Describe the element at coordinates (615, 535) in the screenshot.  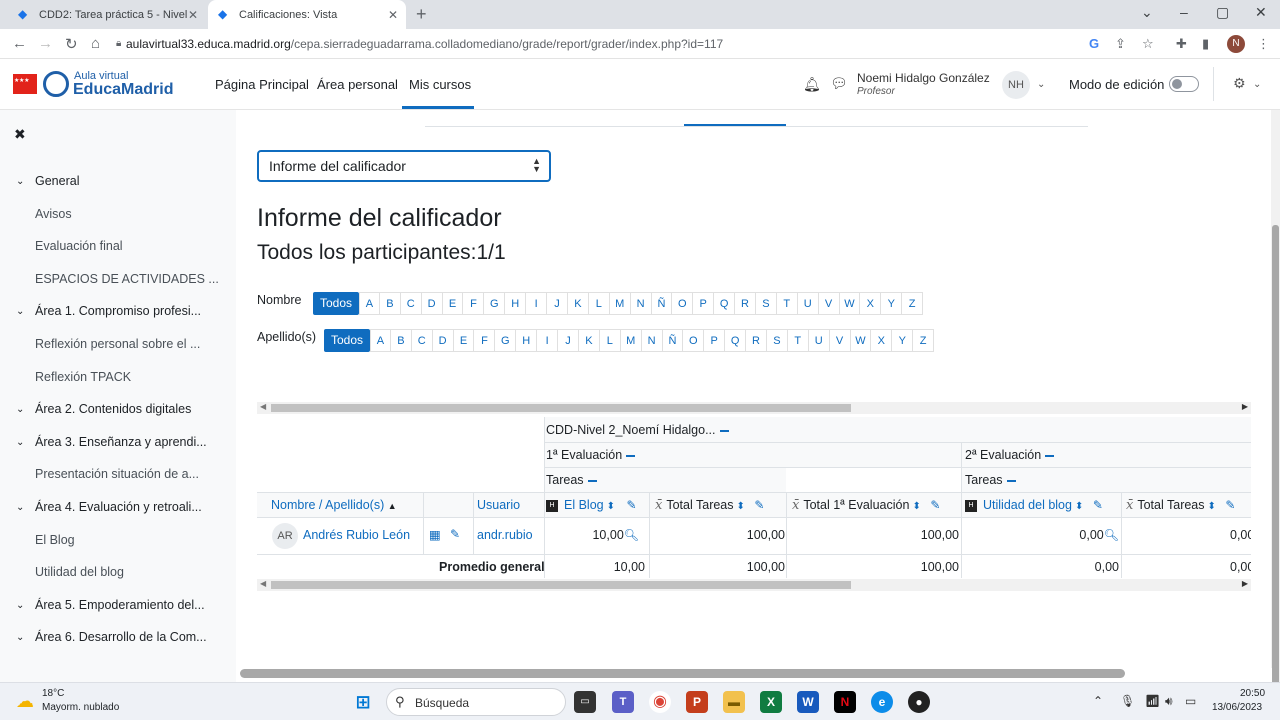
I see `grade-cell-blog: 10,00🔍︎` at that location.